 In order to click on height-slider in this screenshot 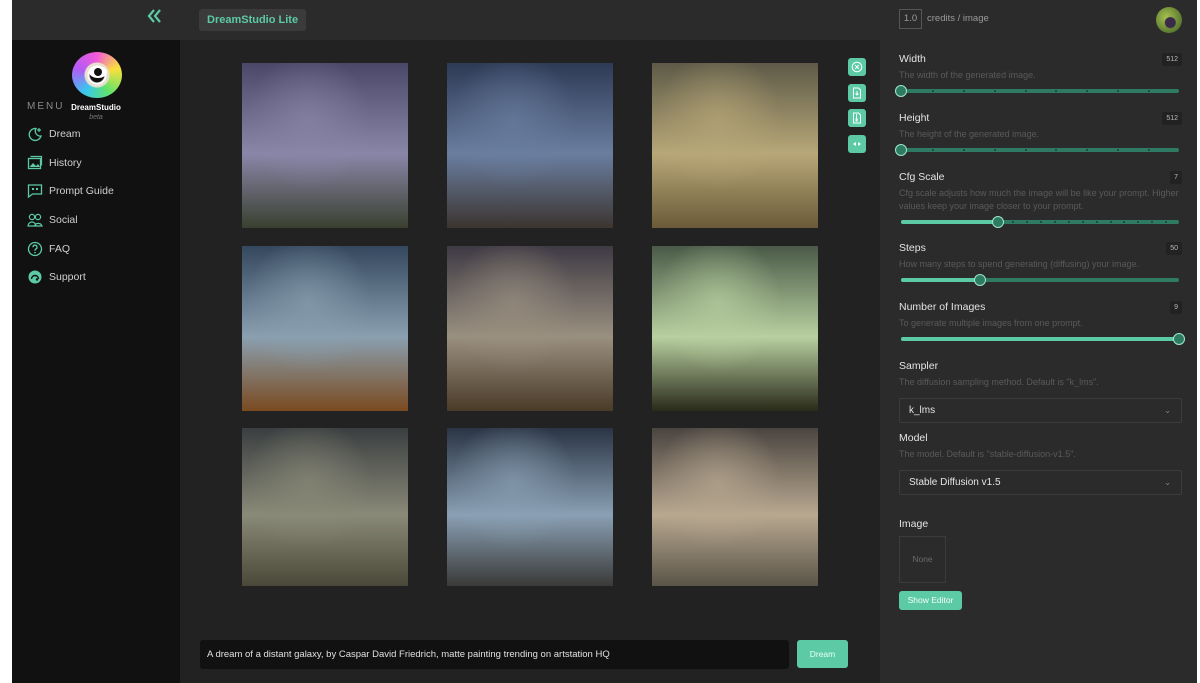, I will do `click(1037, 150)`.